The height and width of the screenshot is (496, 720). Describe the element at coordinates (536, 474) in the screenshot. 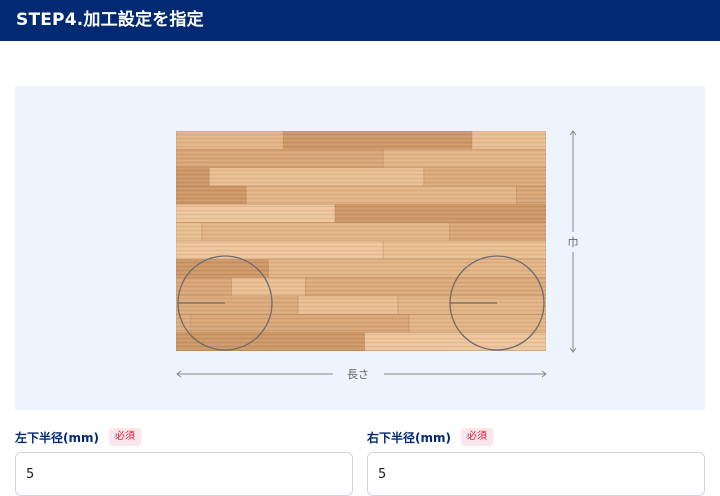

I see `right-radius-input` at that location.